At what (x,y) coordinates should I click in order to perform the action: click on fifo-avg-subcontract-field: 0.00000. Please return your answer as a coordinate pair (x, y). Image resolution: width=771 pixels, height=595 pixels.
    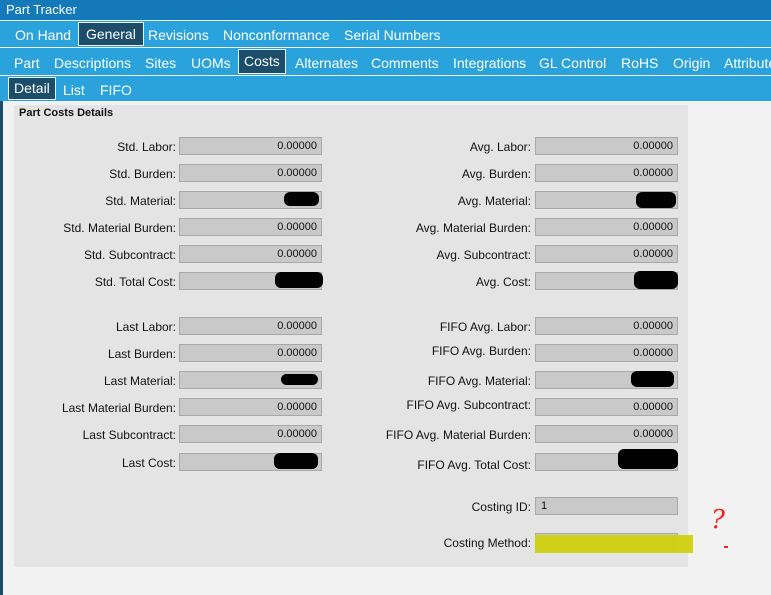
    Looking at the image, I should click on (606, 407).